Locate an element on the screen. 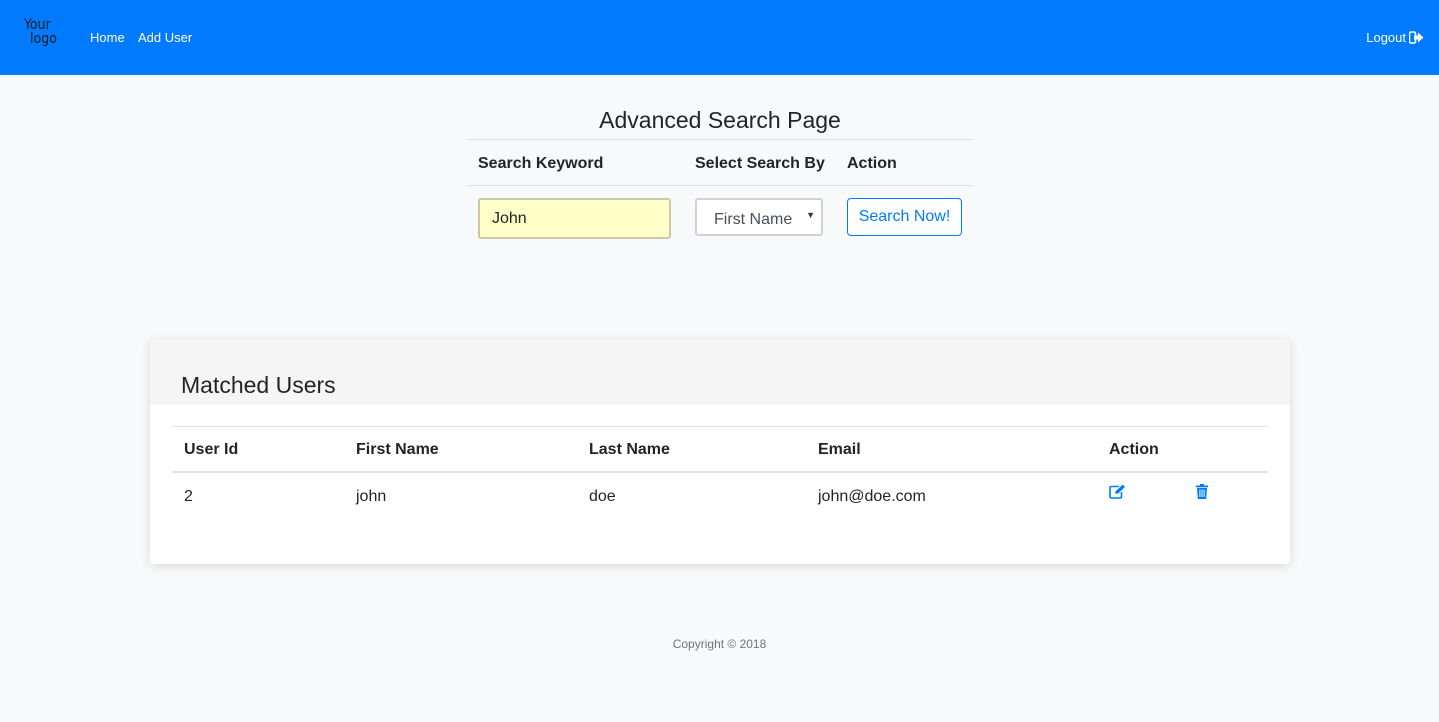  edit-icon is located at coordinates (1117, 491).